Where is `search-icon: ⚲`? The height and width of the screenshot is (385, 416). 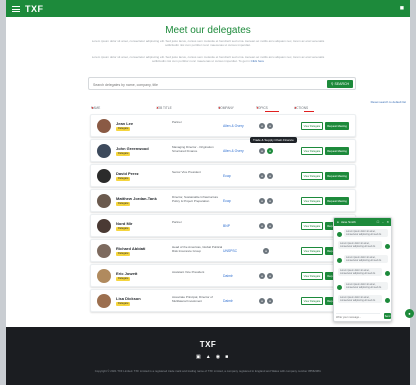 search-icon: ⚲ is located at coordinates (332, 84).